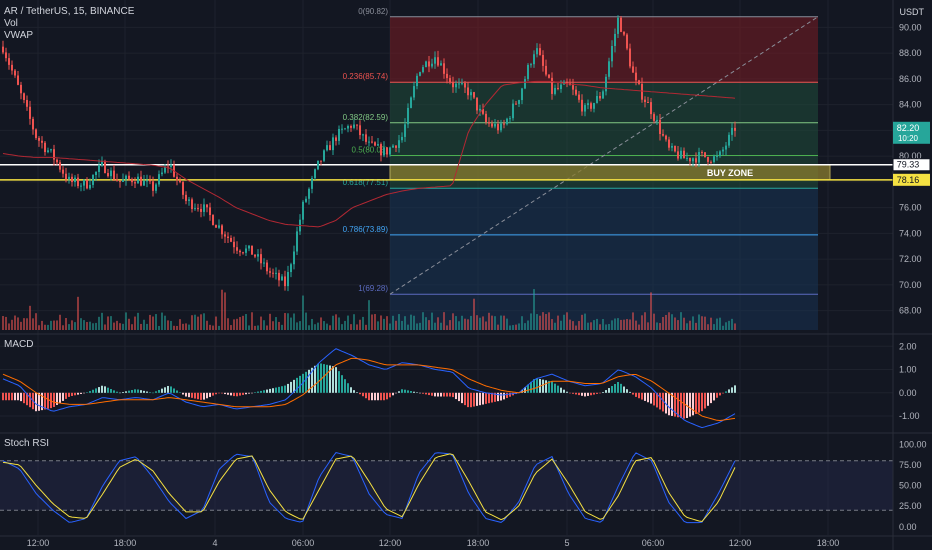  Describe the element at coordinates (19, 35) in the screenshot. I see `indicator-label-vwap: VWAP` at that location.